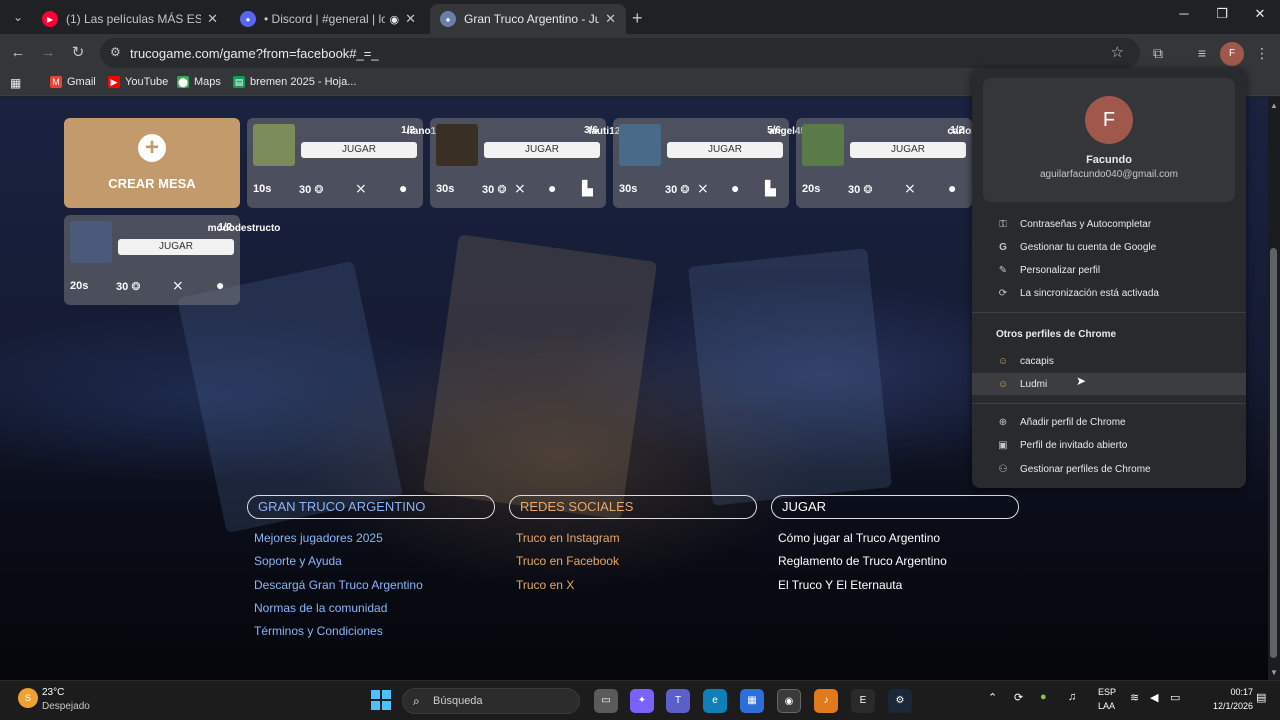 This screenshot has width=1280, height=720. Describe the element at coordinates (347, 163) in the screenshot. I see `table-card: nano147 1/2 JUGAR 10s 30 ❂ ⨯ ●` at that location.